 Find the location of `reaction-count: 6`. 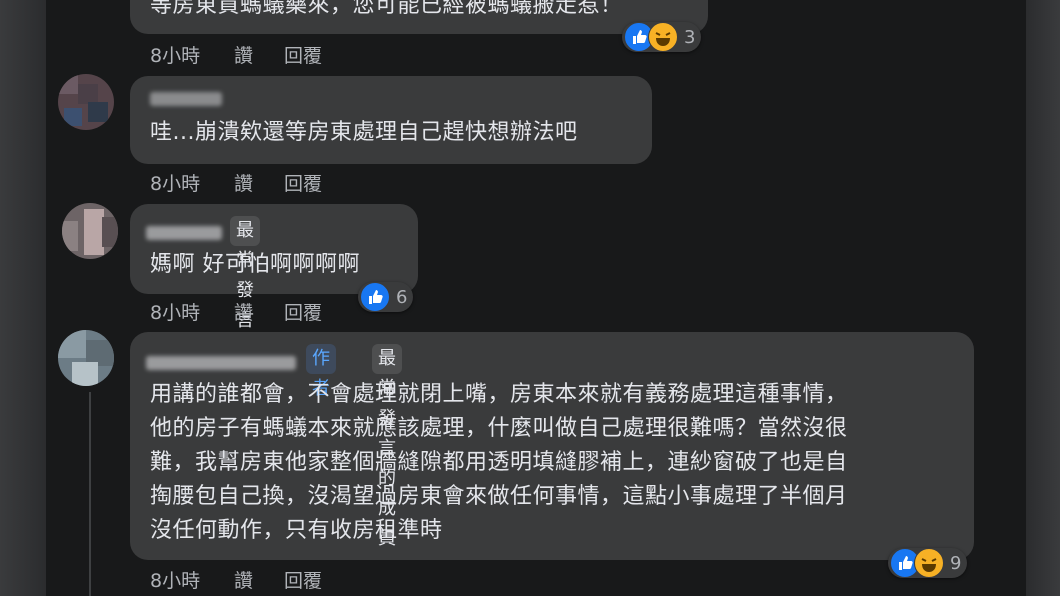

reaction-count: 6 is located at coordinates (402, 297).